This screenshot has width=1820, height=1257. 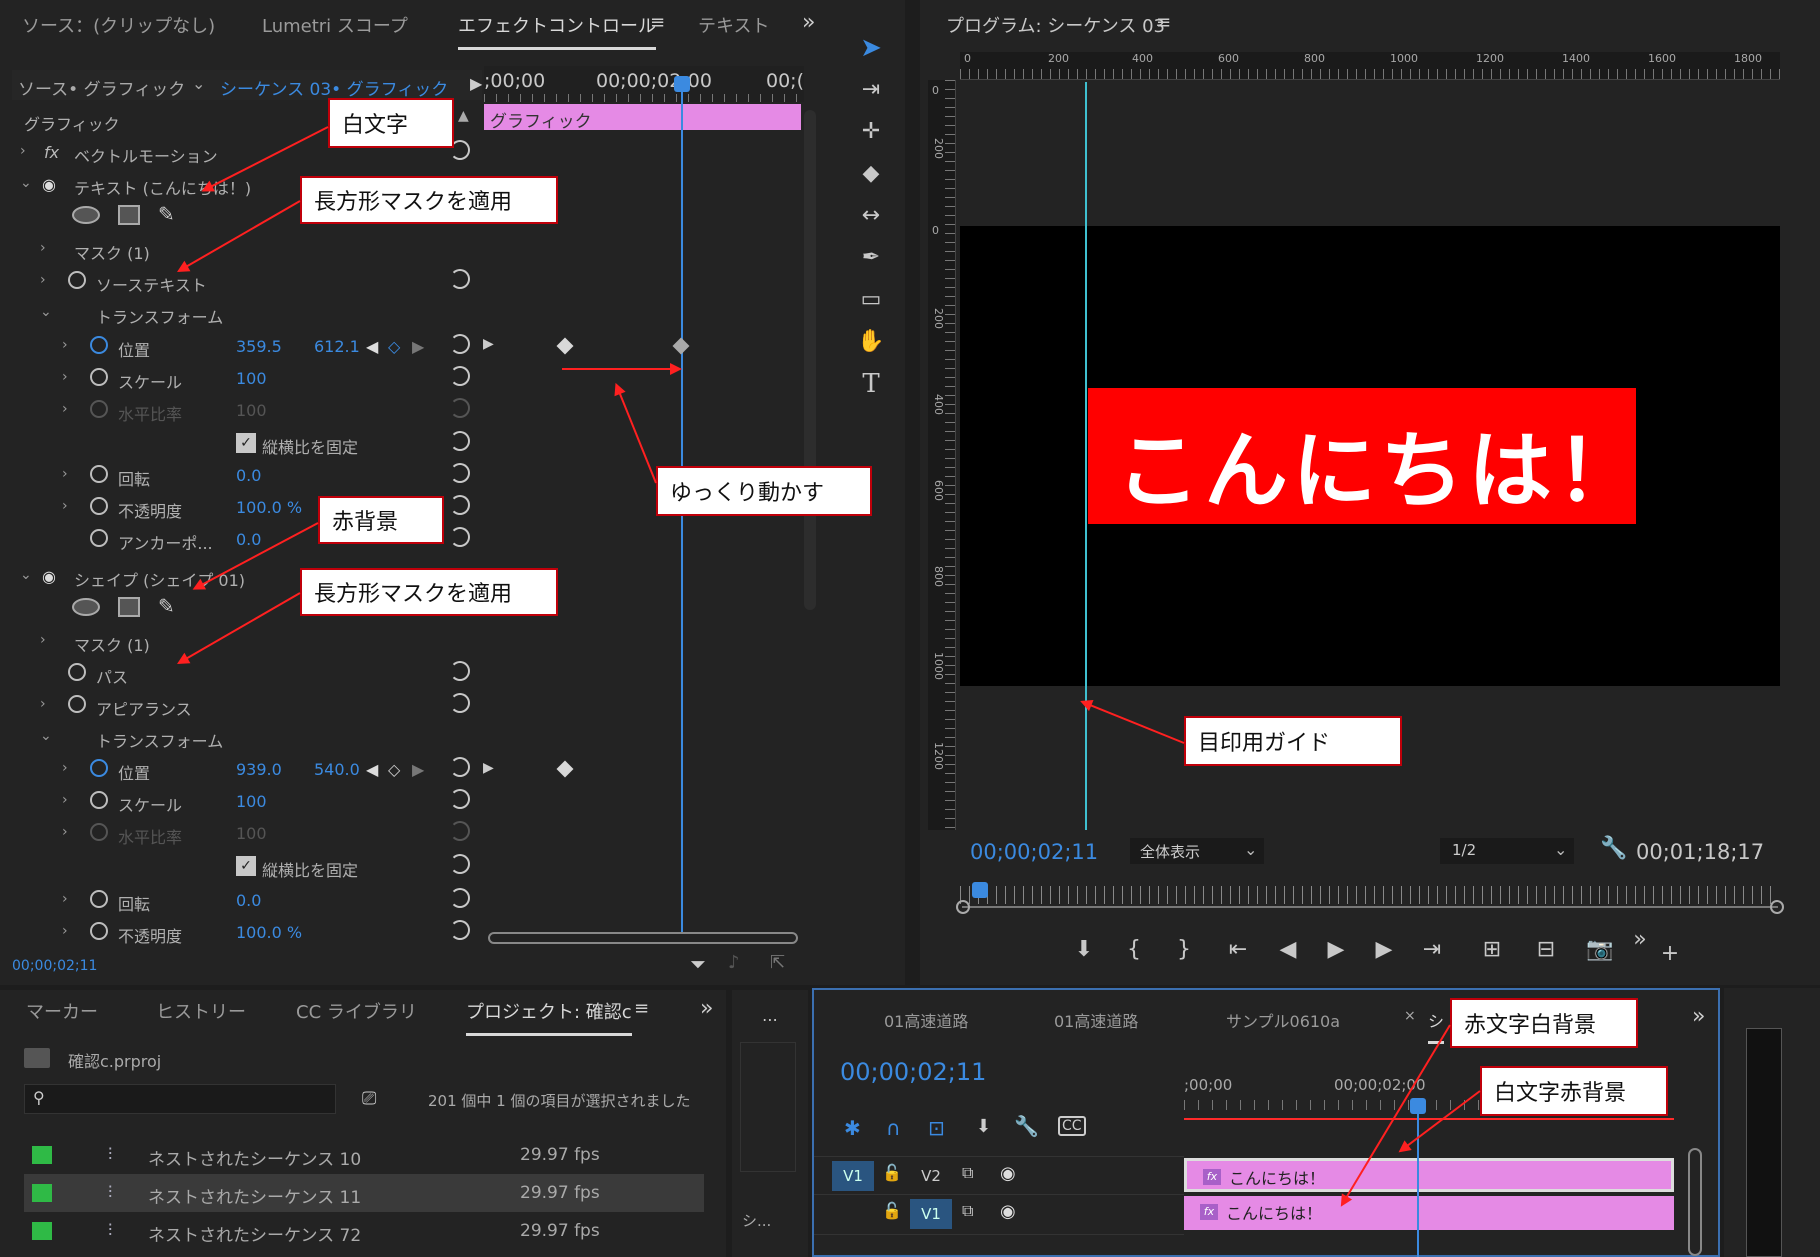 I want to click on pen-mask-icon: ✎, so click(x=166, y=214).